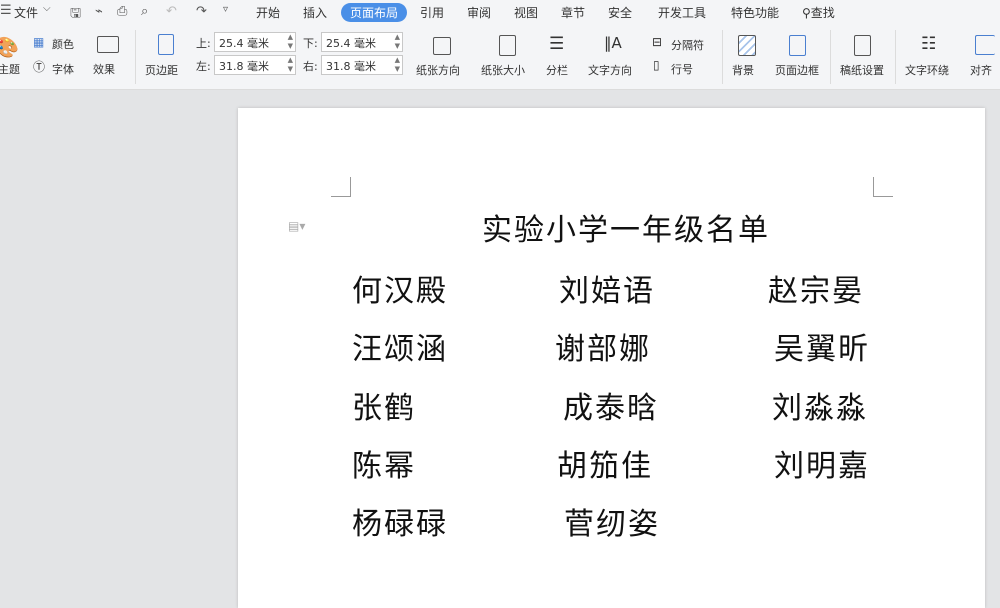  Describe the element at coordinates (607, 291) in the screenshot. I see `name: 刘婄语` at that location.